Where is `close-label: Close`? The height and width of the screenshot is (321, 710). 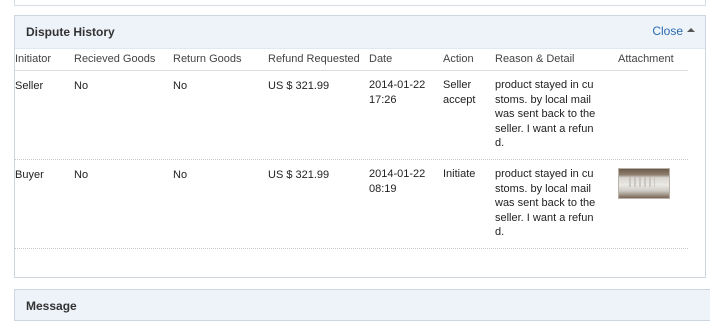 close-label: Close is located at coordinates (667, 31).